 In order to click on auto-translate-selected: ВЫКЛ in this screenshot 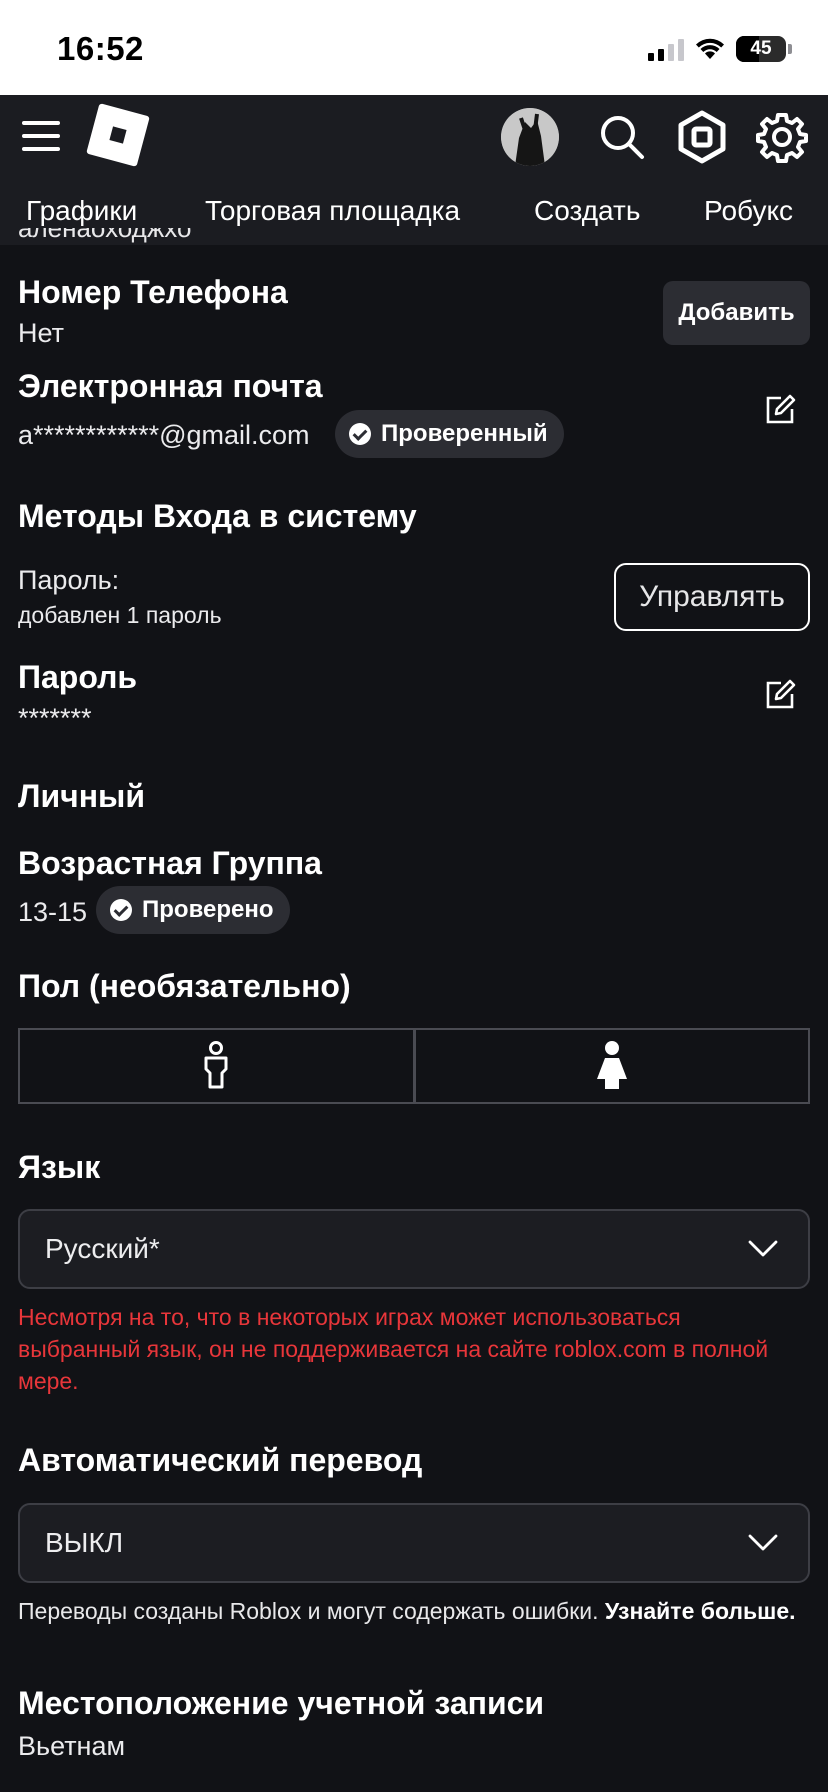, I will do `click(84, 1542)`.